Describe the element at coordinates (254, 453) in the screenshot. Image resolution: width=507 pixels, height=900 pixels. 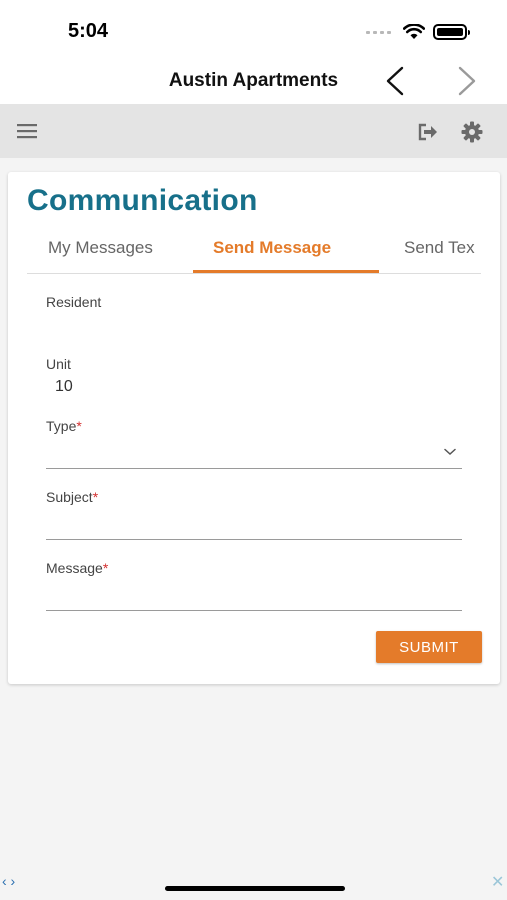
I see `type-select` at that location.